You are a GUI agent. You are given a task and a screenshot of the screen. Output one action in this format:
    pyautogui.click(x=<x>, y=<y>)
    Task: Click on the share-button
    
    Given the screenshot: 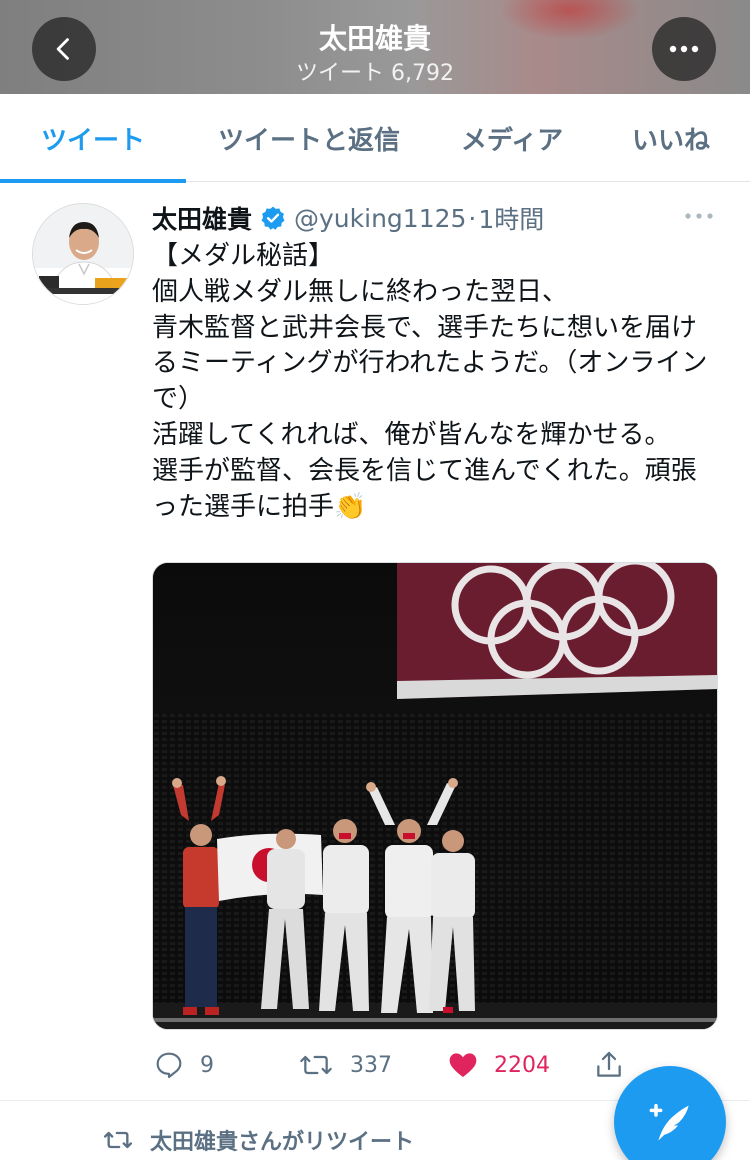 What is the action you would take?
    pyautogui.click(x=609, y=1065)
    